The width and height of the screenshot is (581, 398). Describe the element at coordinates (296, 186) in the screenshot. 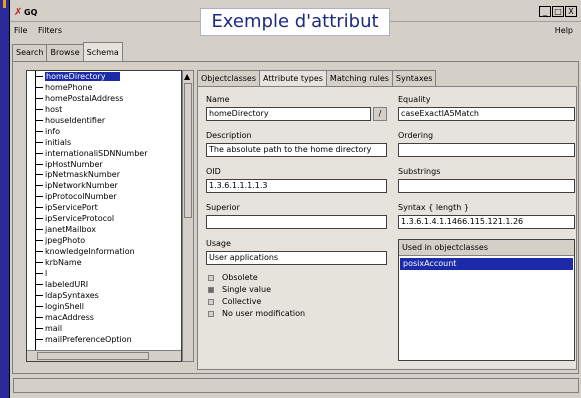

I see `oid-field: 1.3.6.1.1.1.1.3` at that location.